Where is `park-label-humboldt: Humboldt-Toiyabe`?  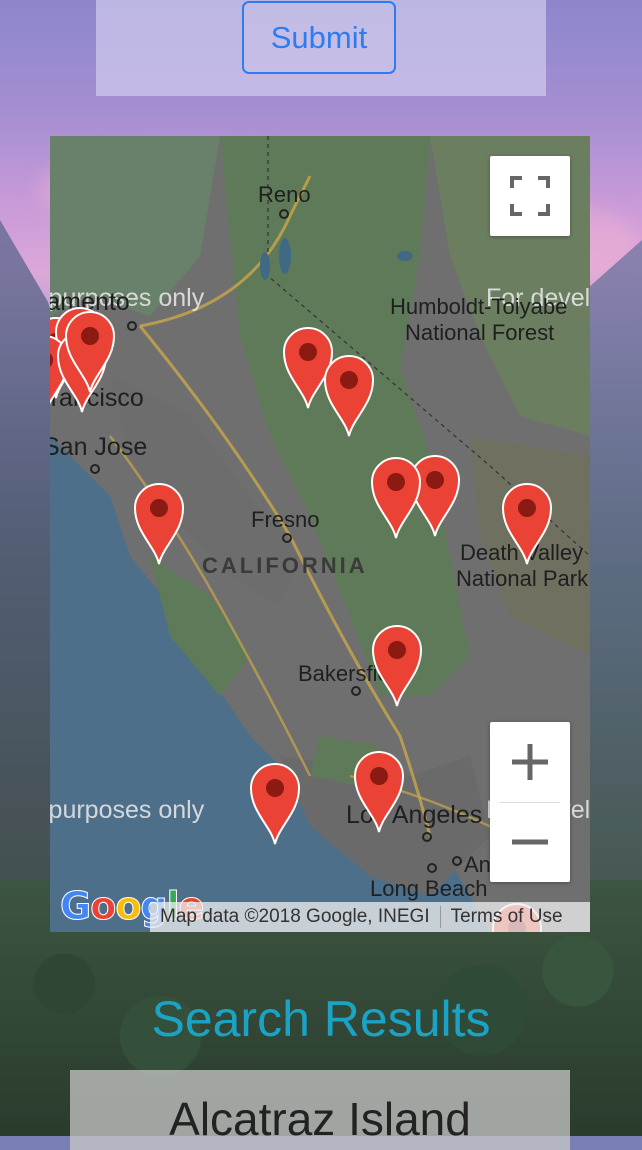
park-label-humboldt: Humboldt-Toiyabe is located at coordinates (479, 306).